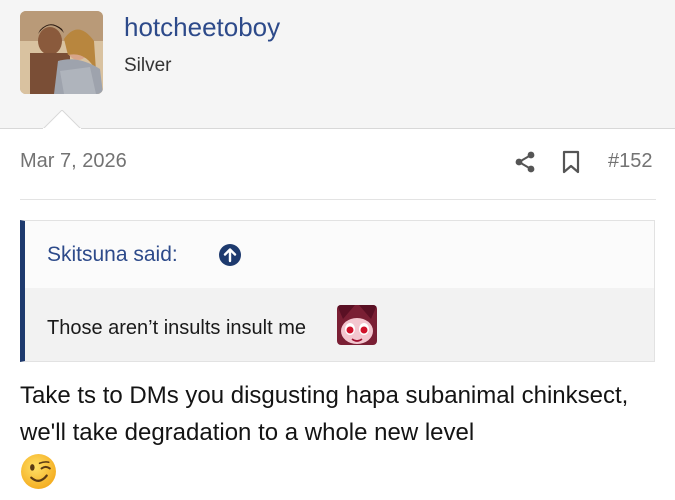  I want to click on anime-sticker, so click(357, 325).